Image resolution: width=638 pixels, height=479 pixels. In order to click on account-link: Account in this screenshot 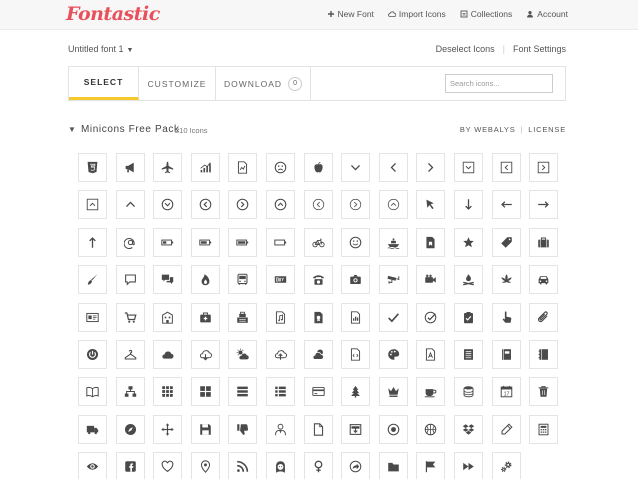, I will do `click(547, 14)`.